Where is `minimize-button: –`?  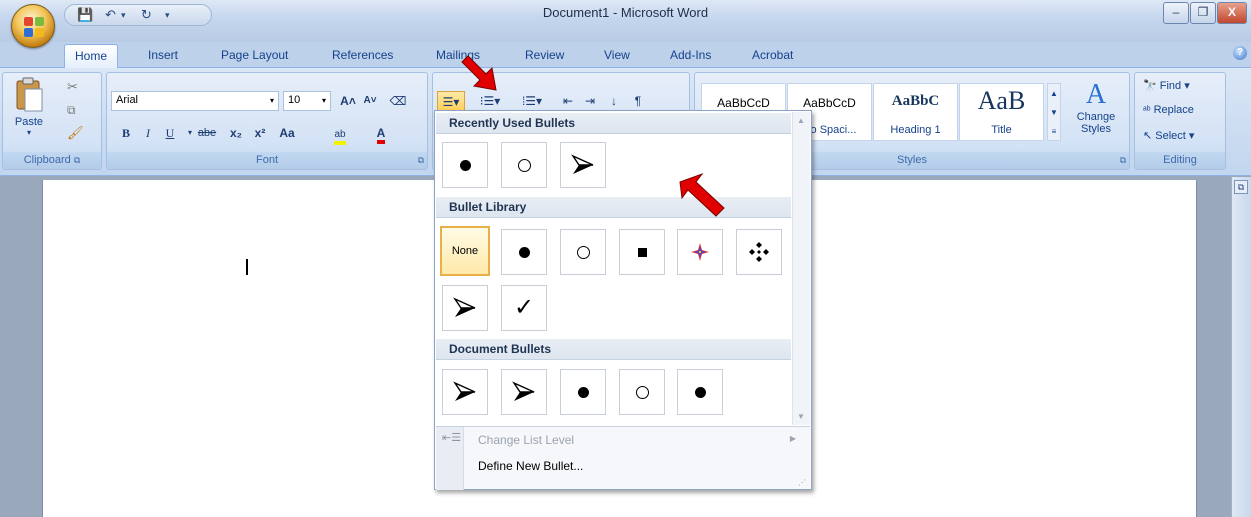 minimize-button: – is located at coordinates (1176, 13).